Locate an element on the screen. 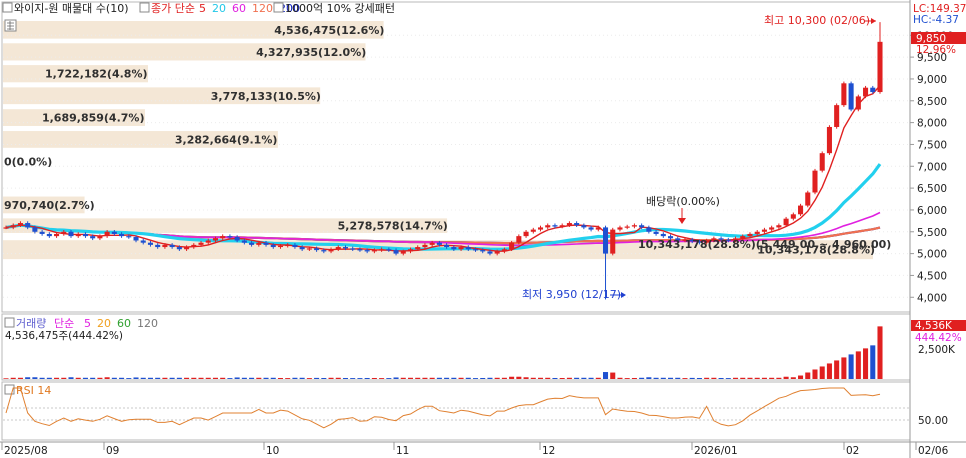 The image size is (966, 458). ma-checkbox is located at coordinates (144, 7).